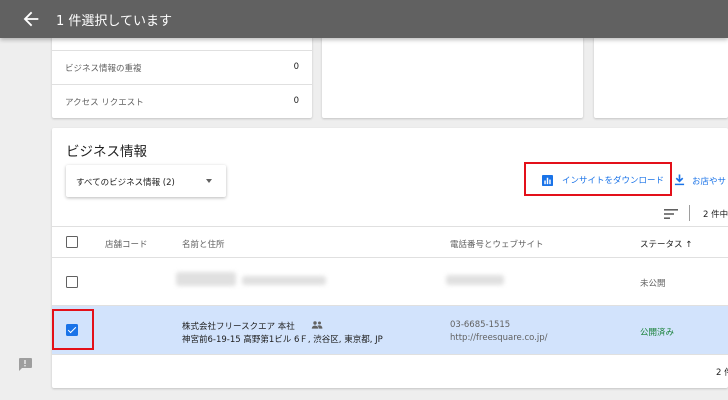 This screenshot has width=728, height=400. Describe the element at coordinates (104, 103) in the screenshot. I see `stat-label: アクセス リクエスト` at that location.